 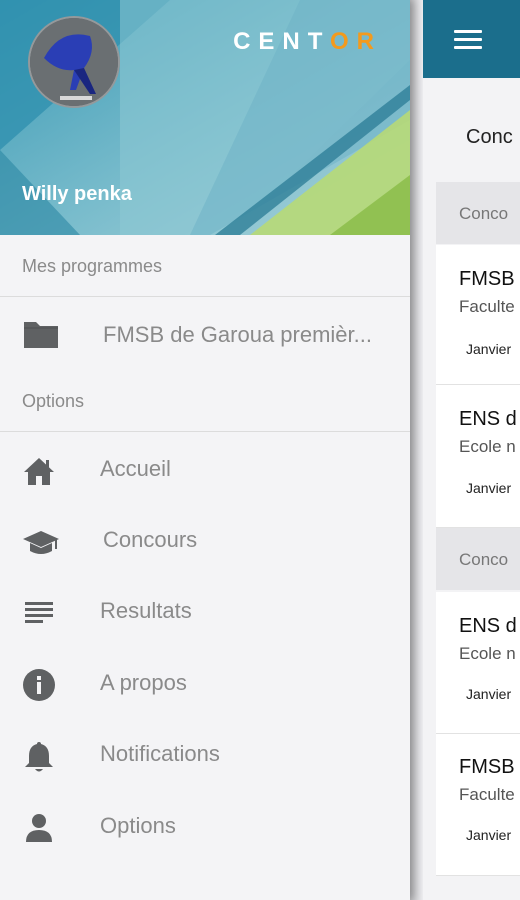 I want to click on programs-header: Mes programmes, so click(x=92, y=266).